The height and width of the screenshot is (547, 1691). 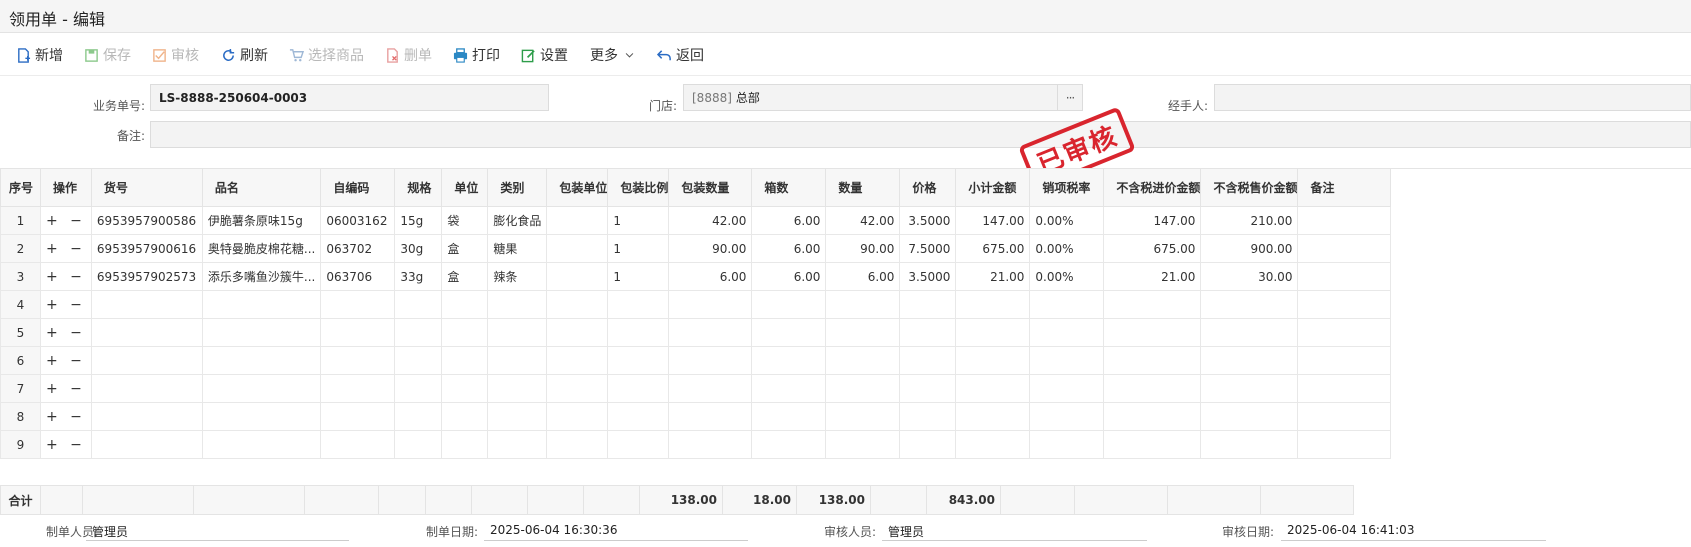 I want to click on back-button: 返回, so click(x=680, y=55).